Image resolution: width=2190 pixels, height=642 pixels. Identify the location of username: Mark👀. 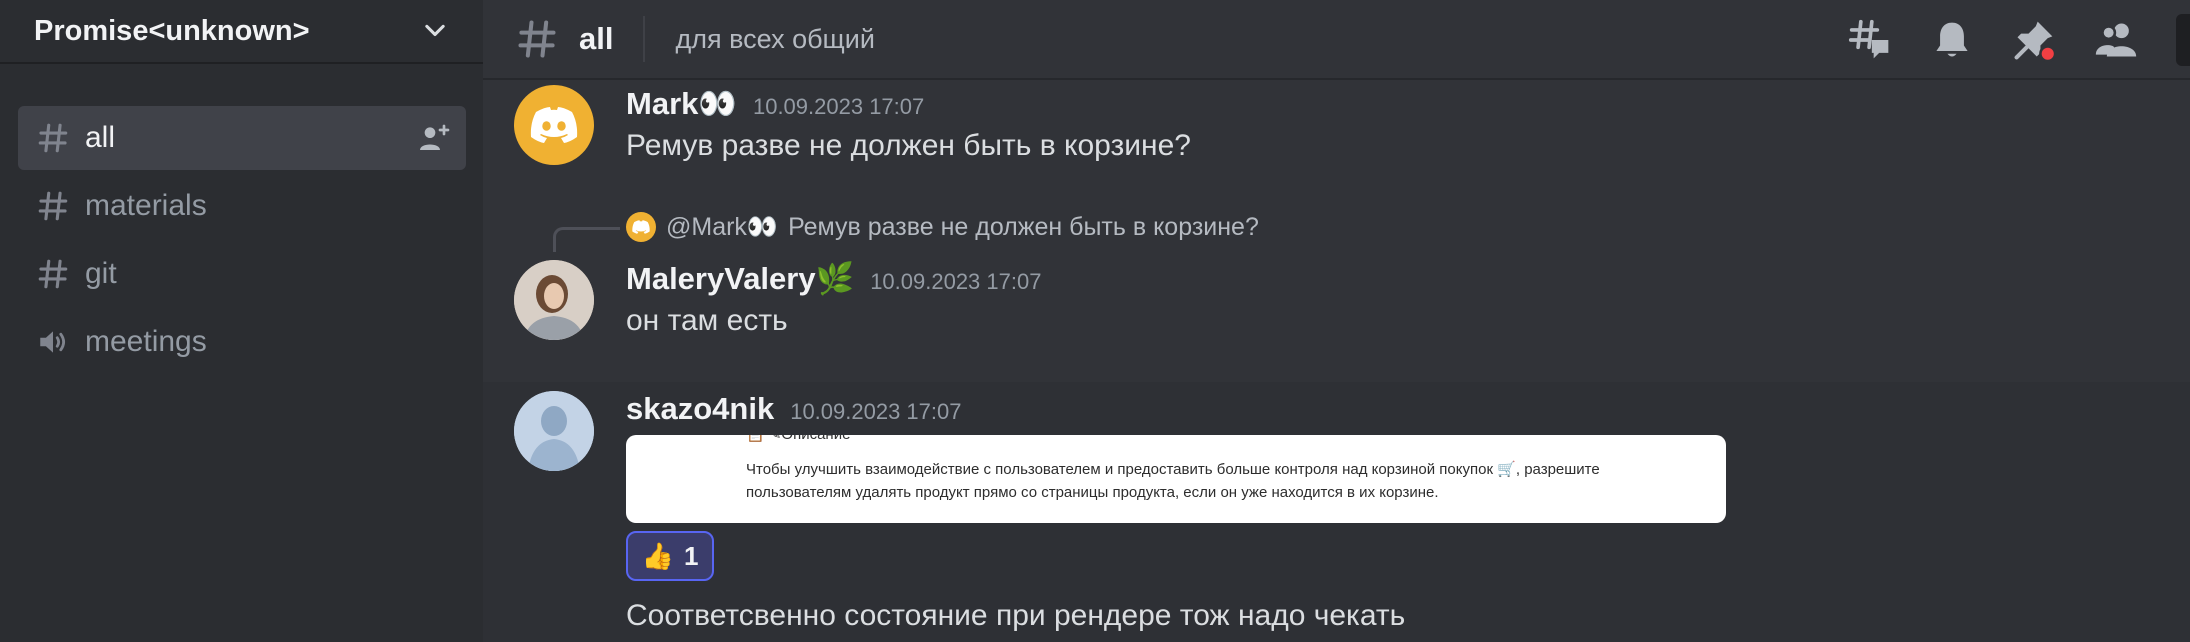
(681, 103).